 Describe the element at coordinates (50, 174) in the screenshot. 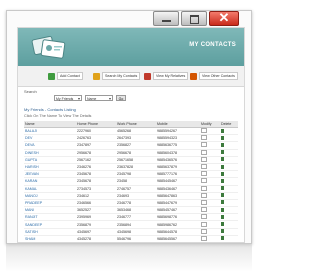

I see `contact-name-link: JEEVAN` at that location.